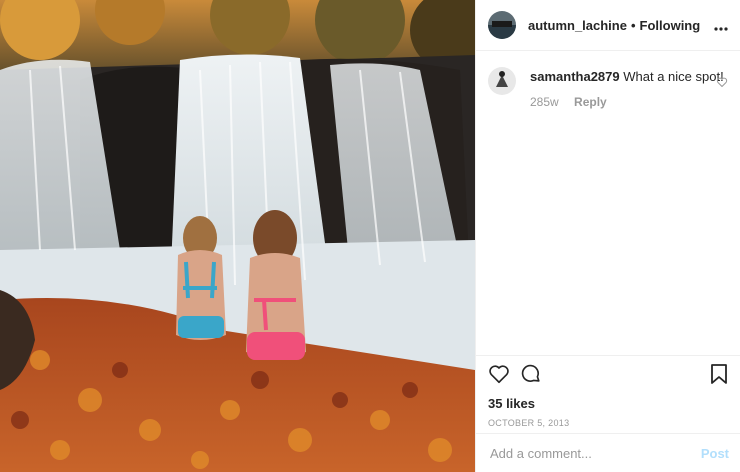  I want to click on likes-count: 35 likes, so click(608, 403).